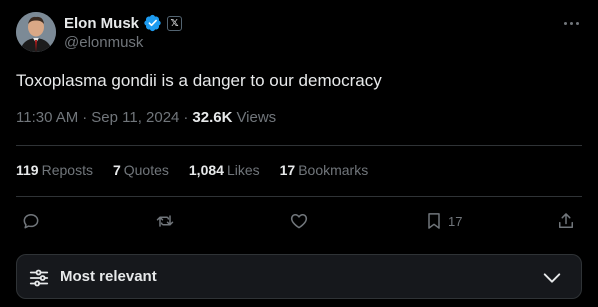 This screenshot has height=307, width=598. I want to click on sort-label: Most relevant, so click(108, 276).